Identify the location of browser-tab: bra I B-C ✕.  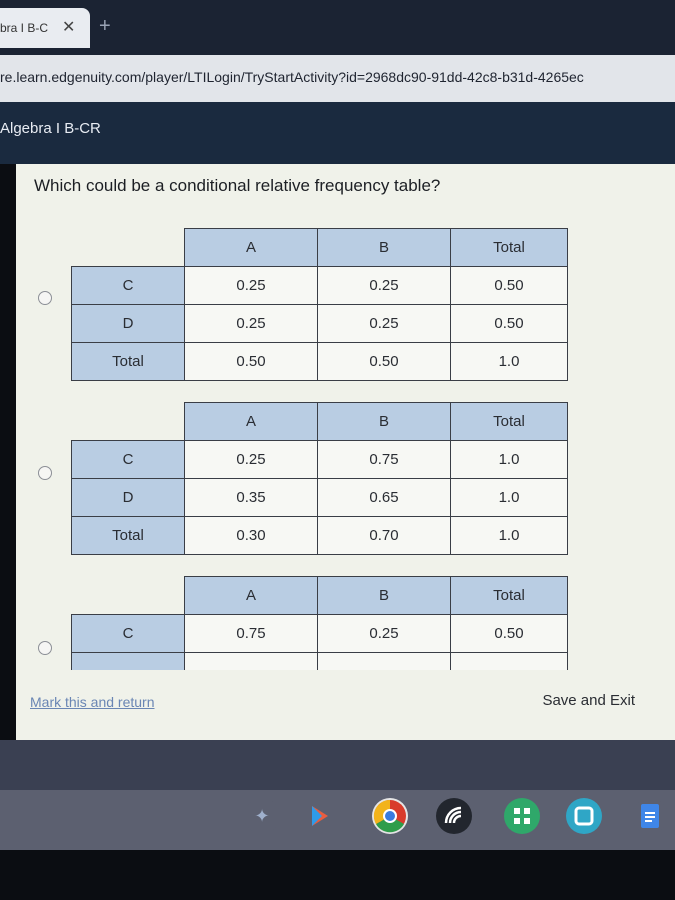
(45, 28).